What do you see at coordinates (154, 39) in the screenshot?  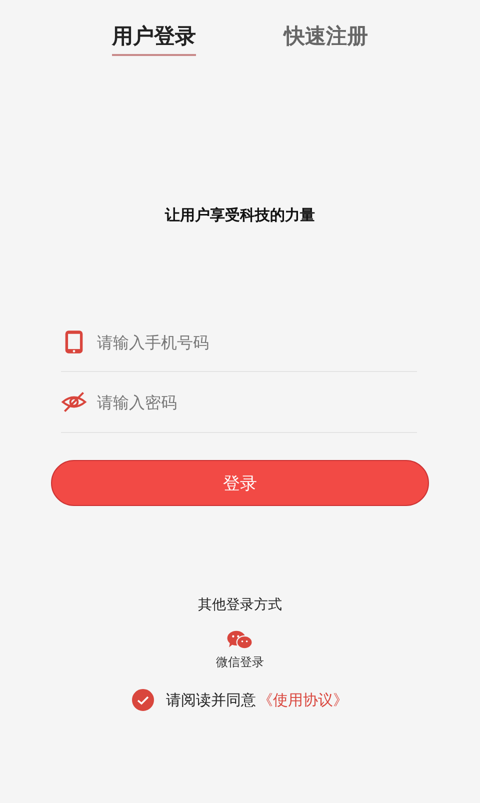 I see `tab: 用户登录` at bounding box center [154, 39].